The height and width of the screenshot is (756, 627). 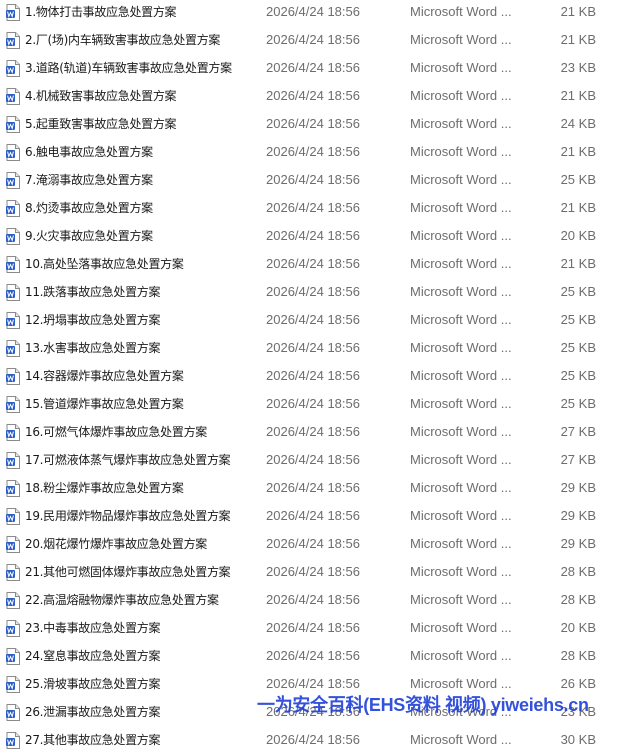 What do you see at coordinates (578, 739) in the screenshot?
I see `file-size: 30 KB` at bounding box center [578, 739].